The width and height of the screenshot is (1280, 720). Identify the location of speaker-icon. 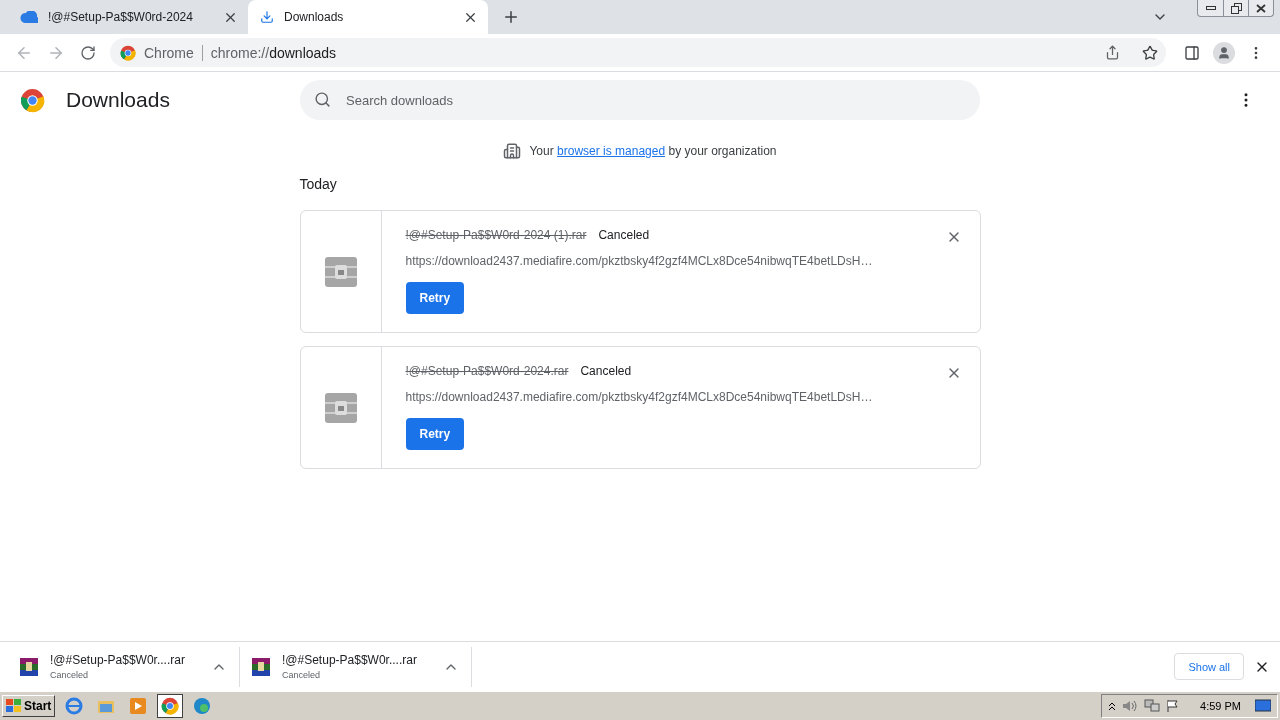
(1130, 706).